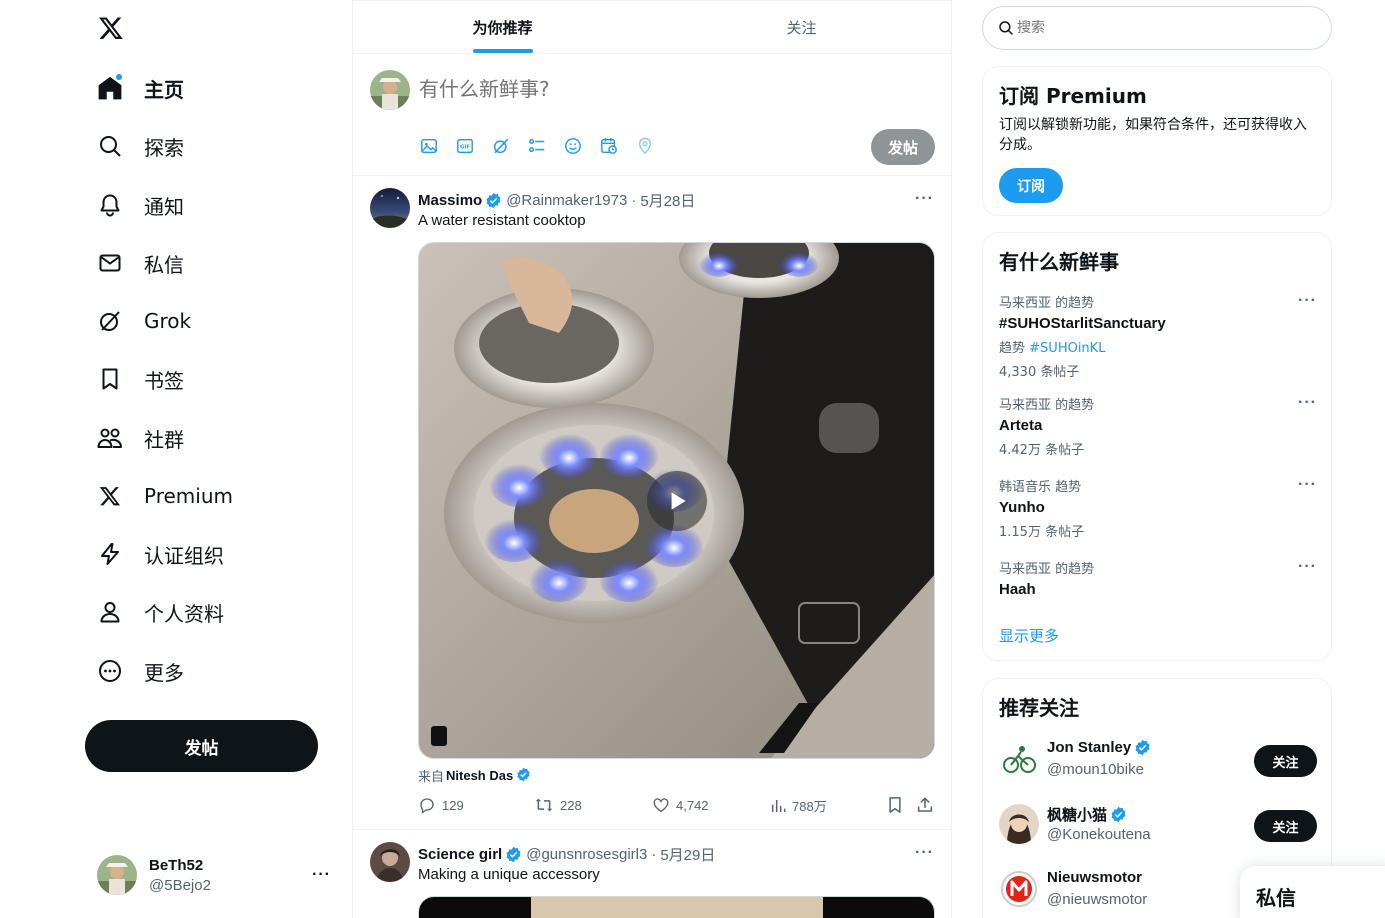 This screenshot has height=918, width=1385. I want to click on tweet-header: Massimo @Rainmaker1973 · 5月28日, so click(556, 200).